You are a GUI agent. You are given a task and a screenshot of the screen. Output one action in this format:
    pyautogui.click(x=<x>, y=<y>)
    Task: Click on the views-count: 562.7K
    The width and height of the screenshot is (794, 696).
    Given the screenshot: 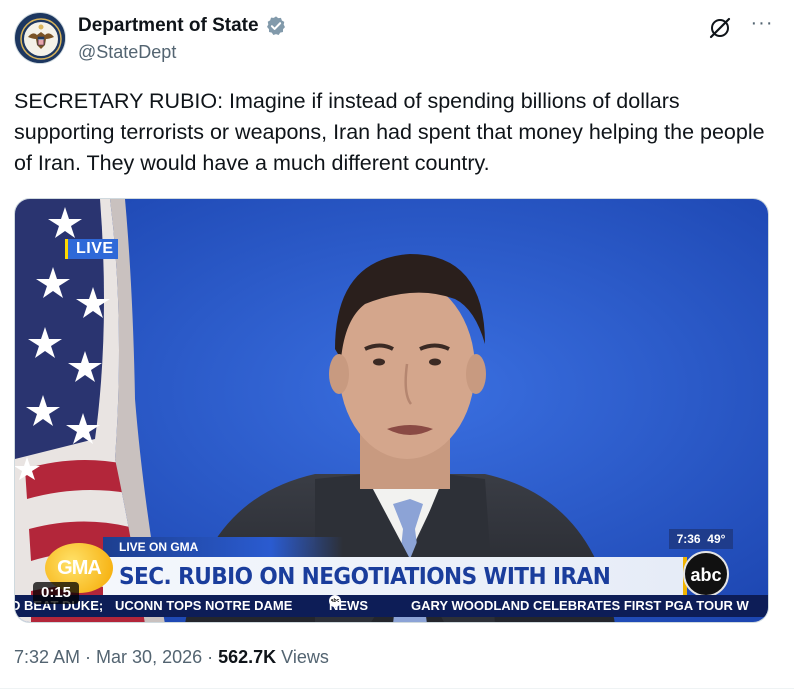 What is the action you would take?
    pyautogui.click(x=247, y=657)
    